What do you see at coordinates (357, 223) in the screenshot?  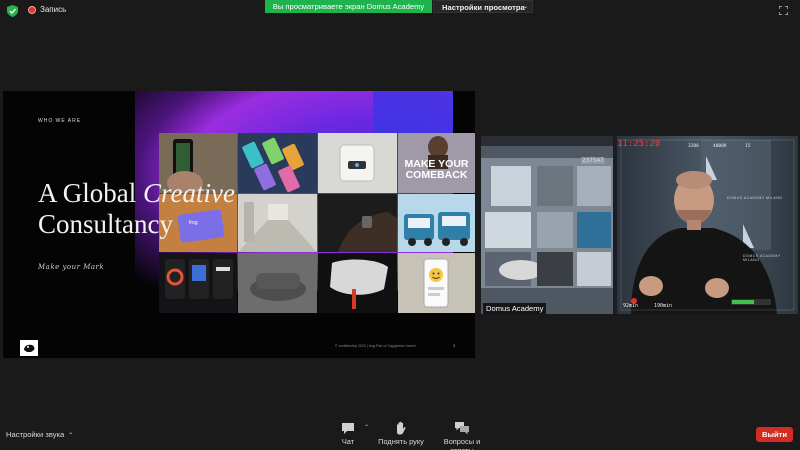 I see `tile-hand-watch` at bounding box center [357, 223].